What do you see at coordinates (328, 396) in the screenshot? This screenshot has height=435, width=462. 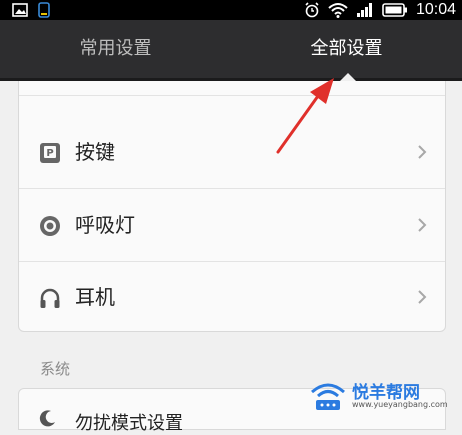 I see `watermark-logo-icon` at bounding box center [328, 396].